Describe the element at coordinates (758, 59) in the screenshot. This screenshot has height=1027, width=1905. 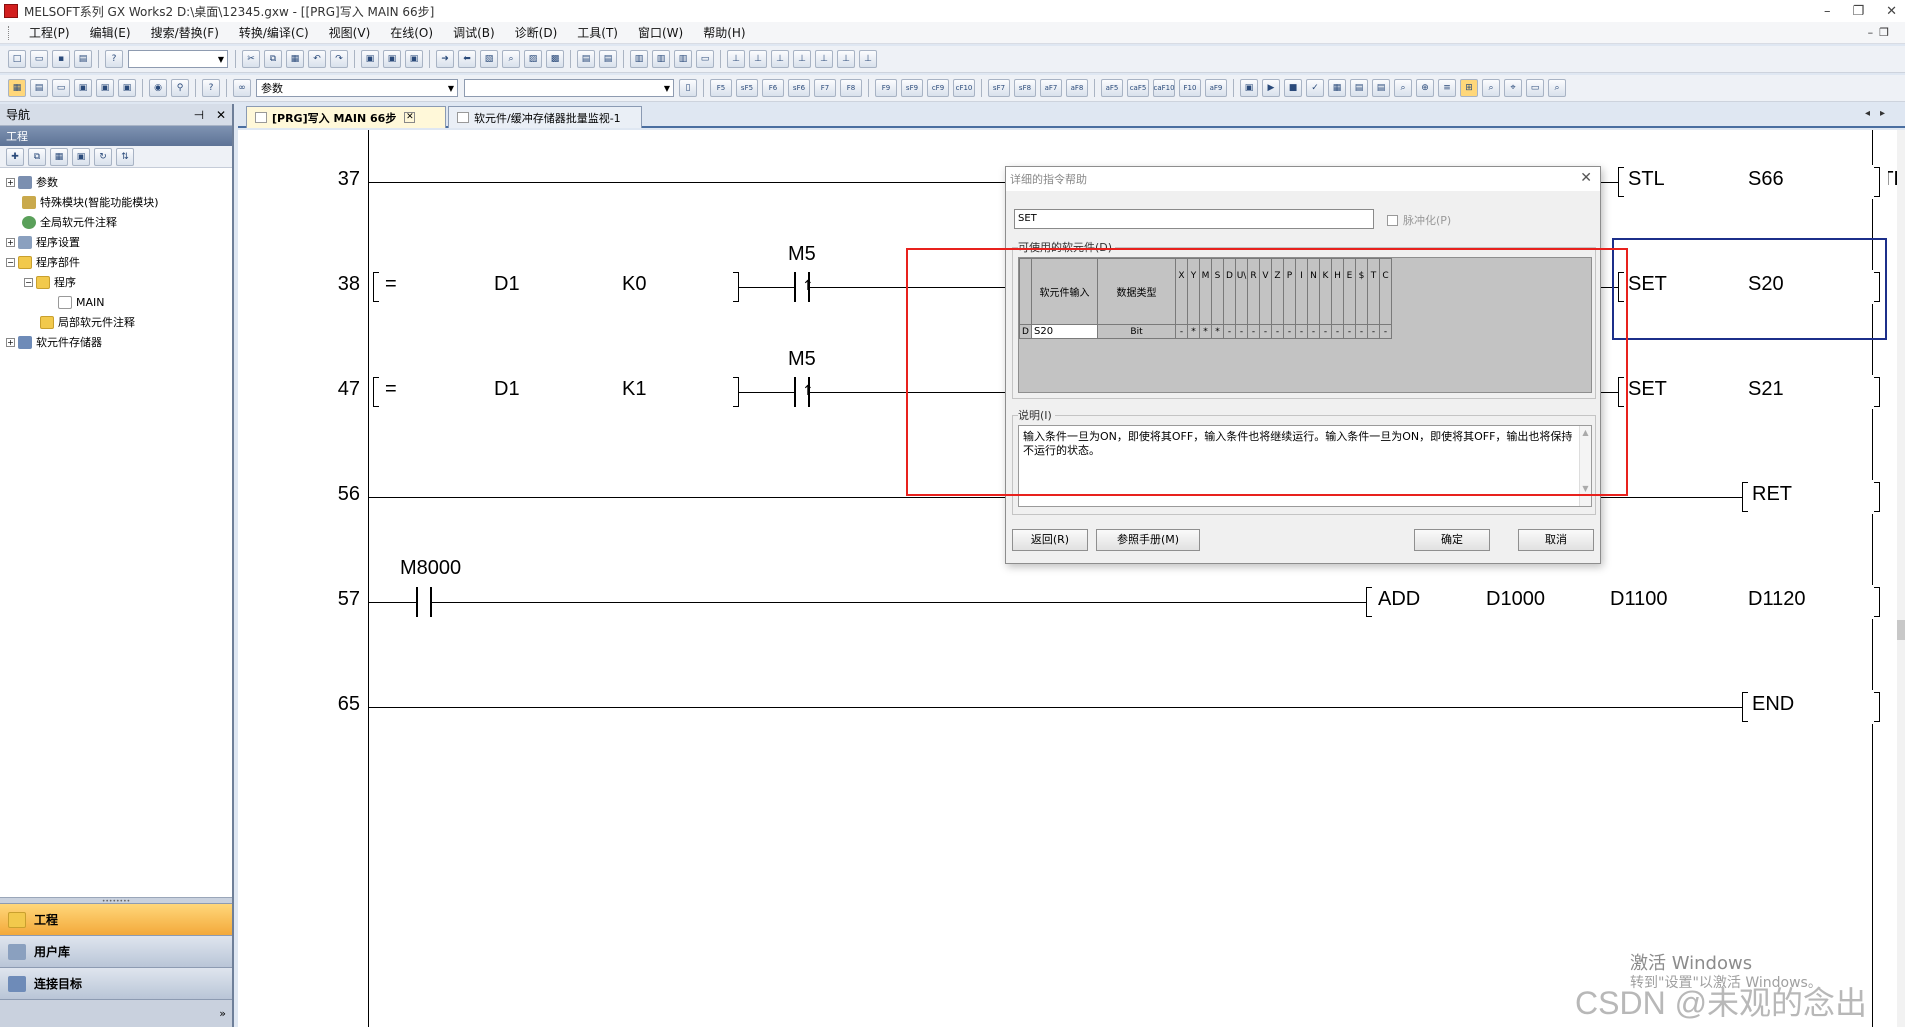
I see `align2-icon: ⊥` at that location.